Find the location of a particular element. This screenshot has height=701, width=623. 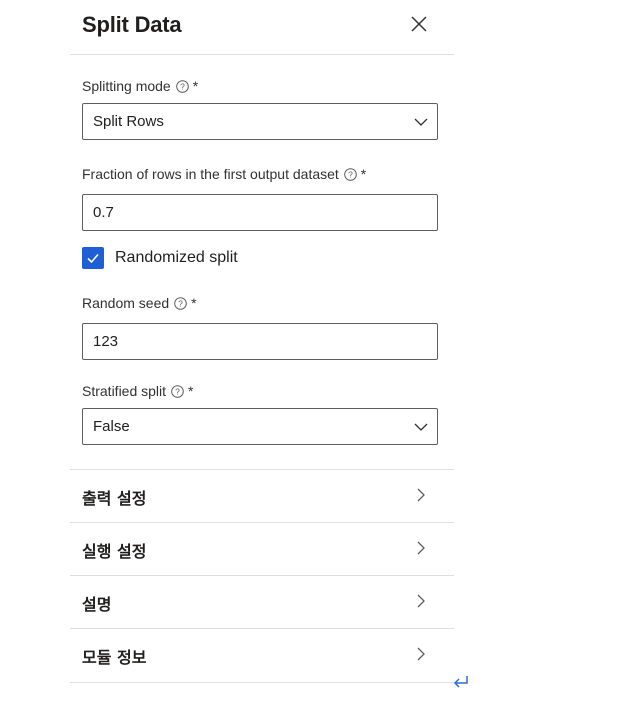

splitting-mode-label-text: Splitting mode is located at coordinates (126, 86).